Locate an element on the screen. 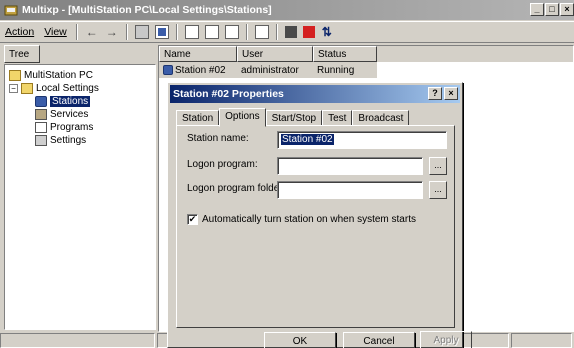 This screenshot has height=348, width=574. tree-node-services: Services is located at coordinates (61, 114).